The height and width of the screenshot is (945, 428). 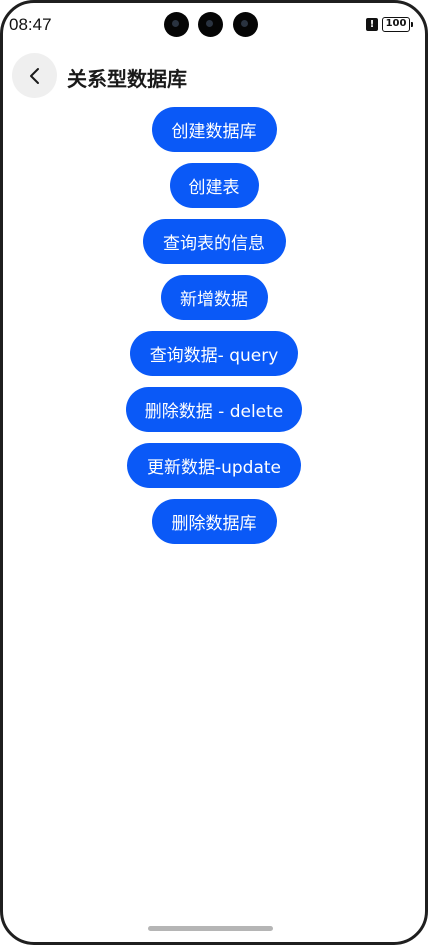 What do you see at coordinates (127, 79) in the screenshot?
I see `page-title: 关系型数据库` at bounding box center [127, 79].